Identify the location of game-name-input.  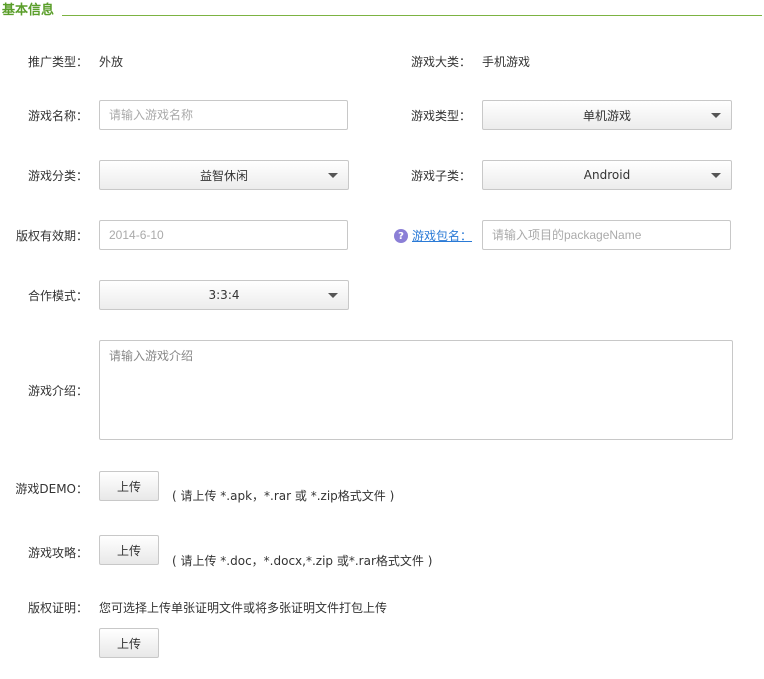
(223, 115).